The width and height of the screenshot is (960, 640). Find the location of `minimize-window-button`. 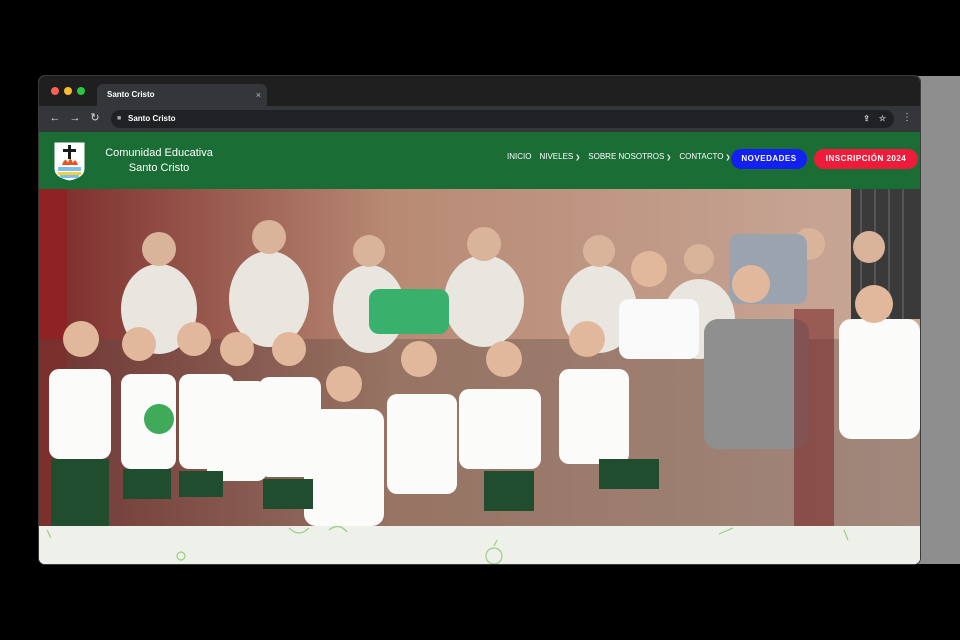

minimize-window-button is located at coordinates (68, 91).